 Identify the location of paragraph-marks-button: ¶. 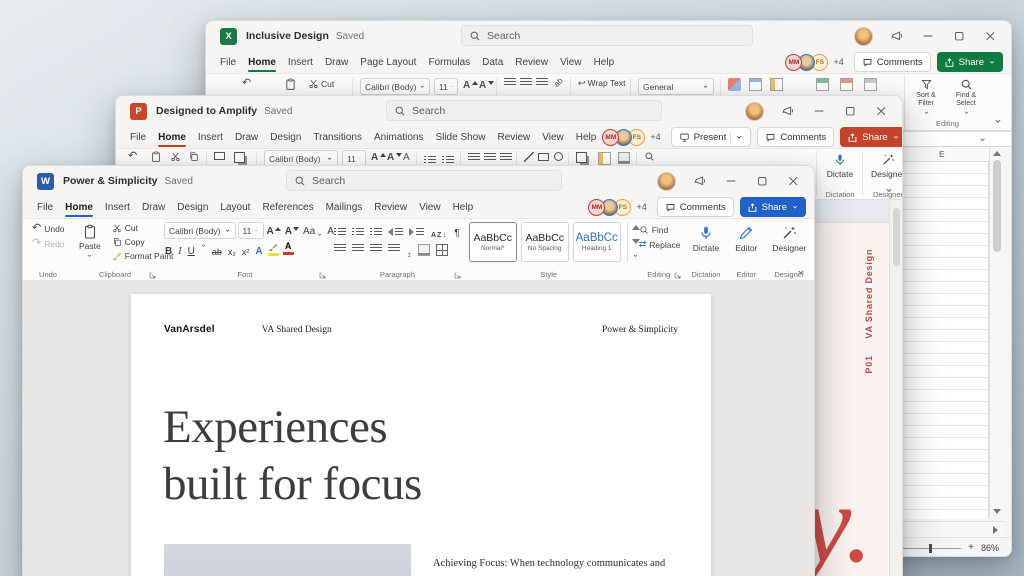
(456, 232).